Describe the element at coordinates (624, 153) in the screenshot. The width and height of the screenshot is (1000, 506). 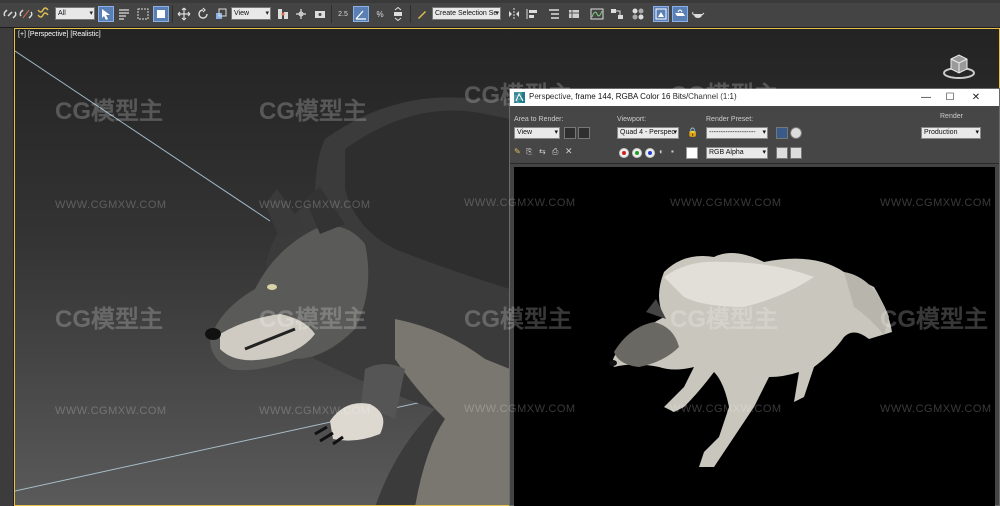
I see `red-channel-toggle` at that location.